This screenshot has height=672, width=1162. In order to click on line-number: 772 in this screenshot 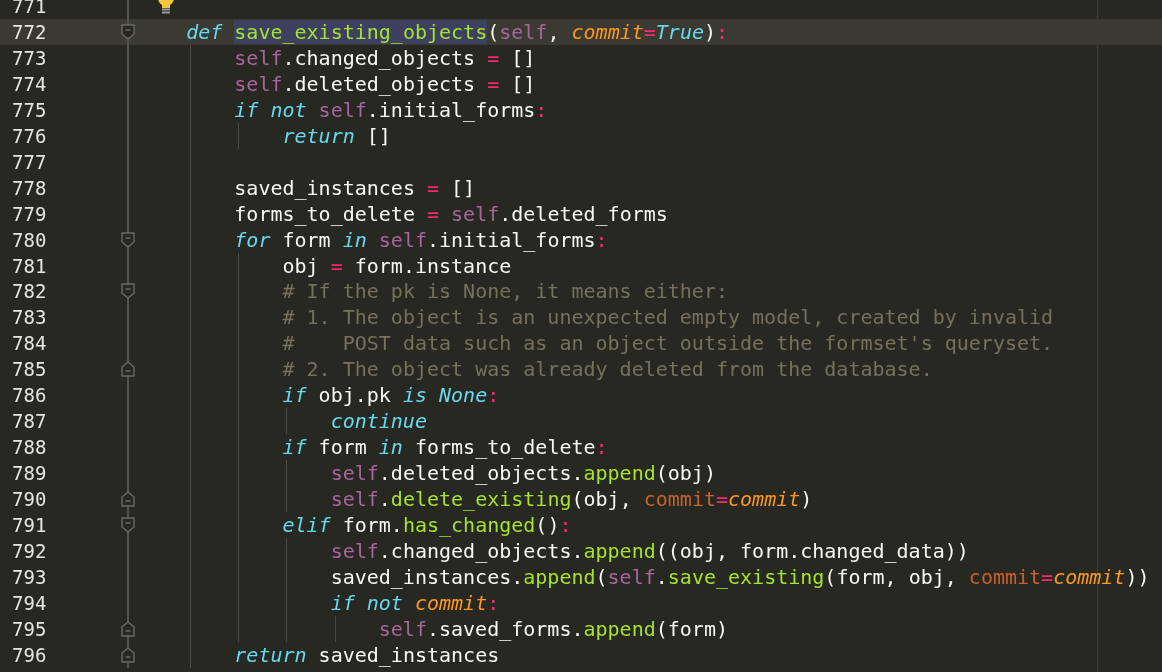, I will do `click(29, 31)`.